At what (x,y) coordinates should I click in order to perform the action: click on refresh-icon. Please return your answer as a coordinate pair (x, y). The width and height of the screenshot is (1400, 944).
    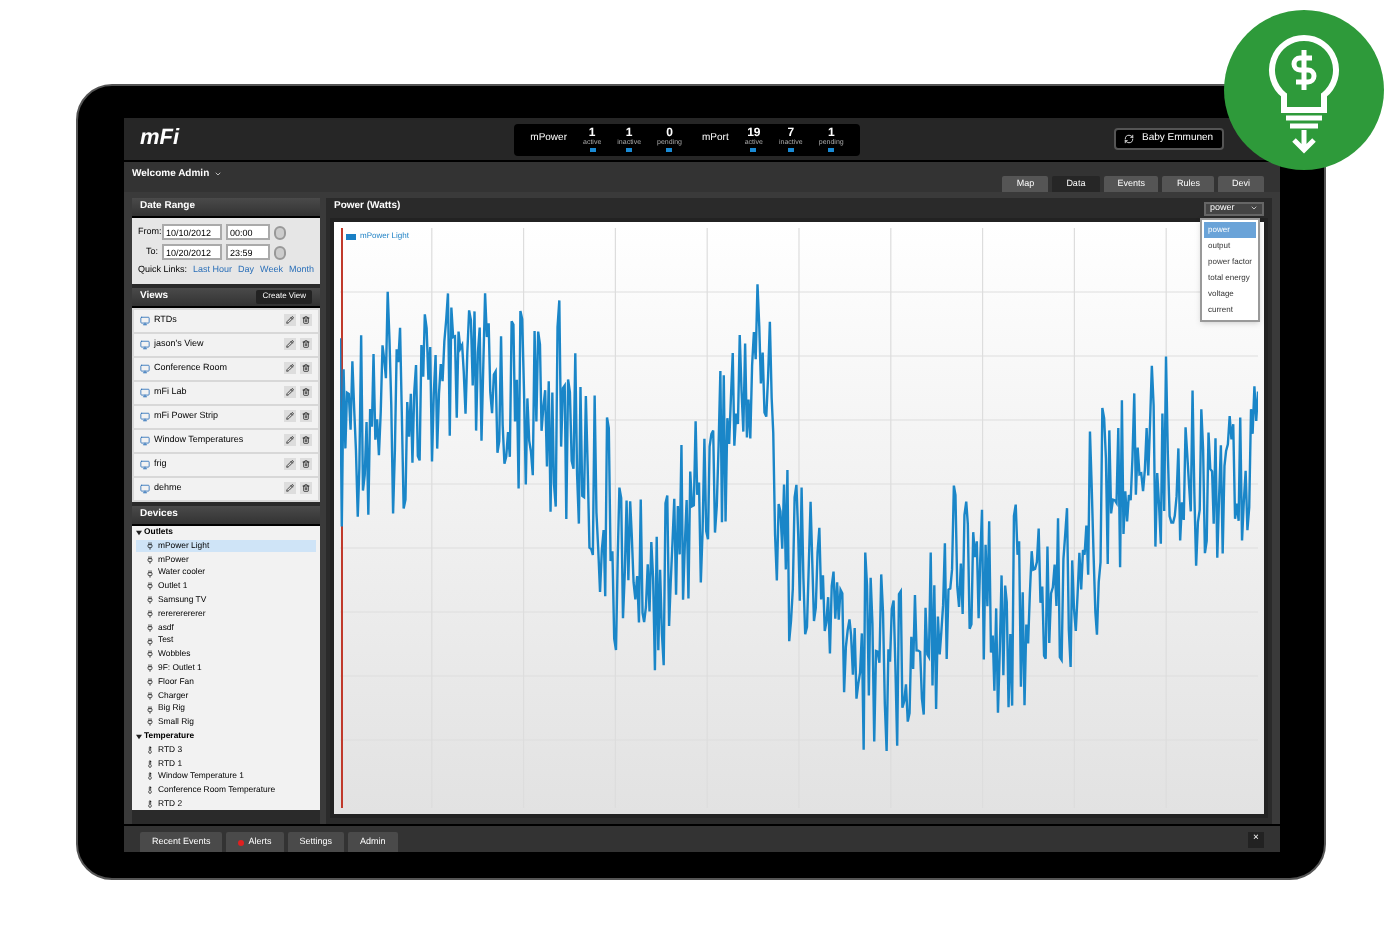
    Looking at the image, I should click on (1129, 139).